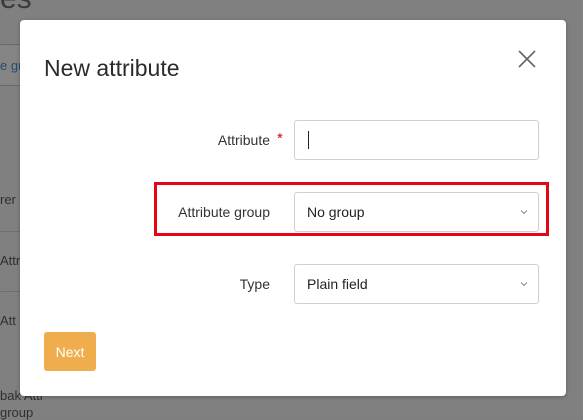 This screenshot has height=420, width=583. Describe the element at coordinates (524, 284) in the screenshot. I see `chevron-down-icon` at that location.